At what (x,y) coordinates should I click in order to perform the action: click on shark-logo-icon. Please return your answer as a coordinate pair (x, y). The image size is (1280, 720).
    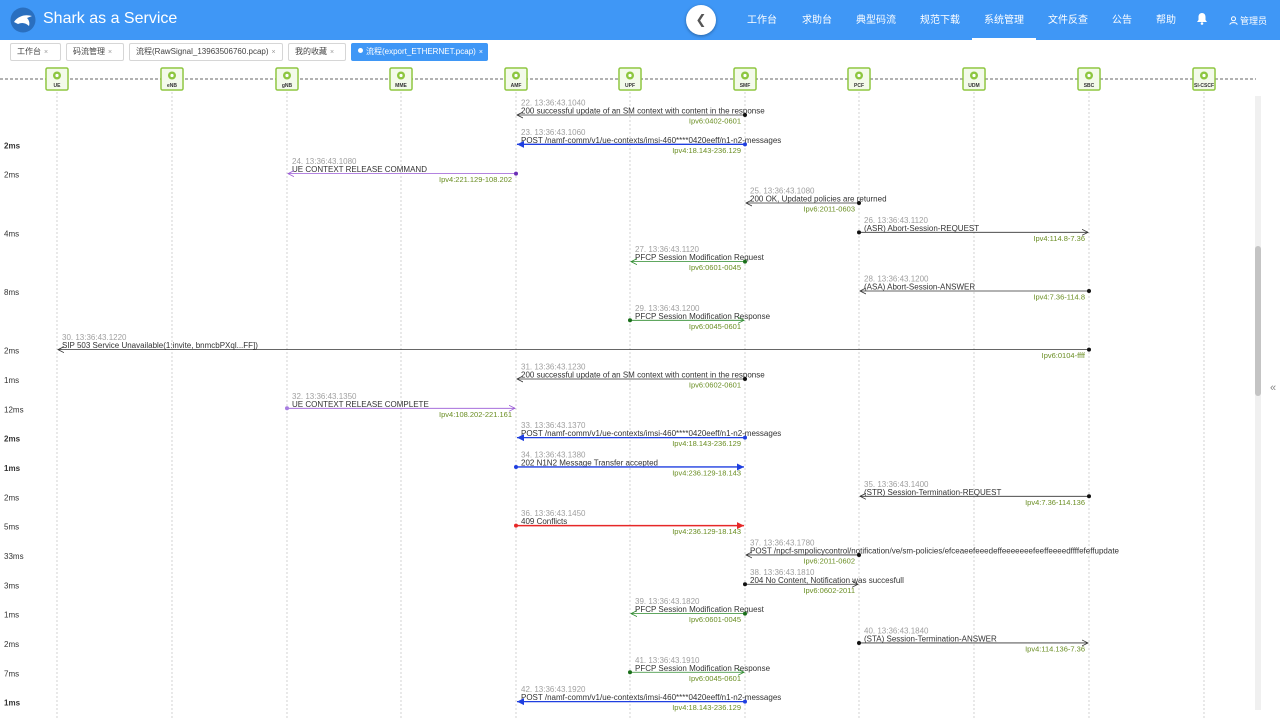
    Looking at the image, I should click on (23, 20).